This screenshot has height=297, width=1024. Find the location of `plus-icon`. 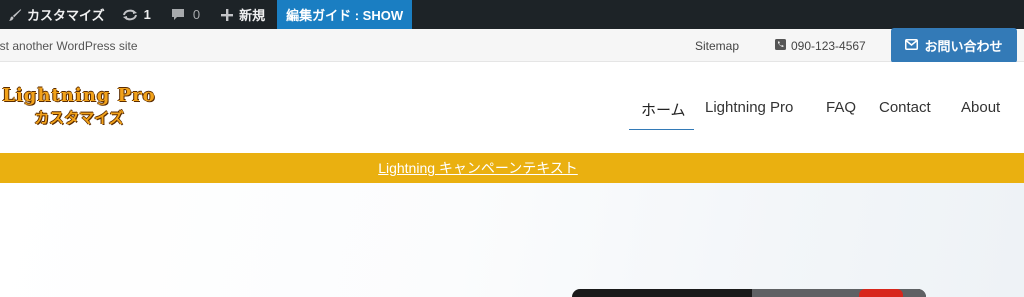

plus-icon is located at coordinates (227, 15).